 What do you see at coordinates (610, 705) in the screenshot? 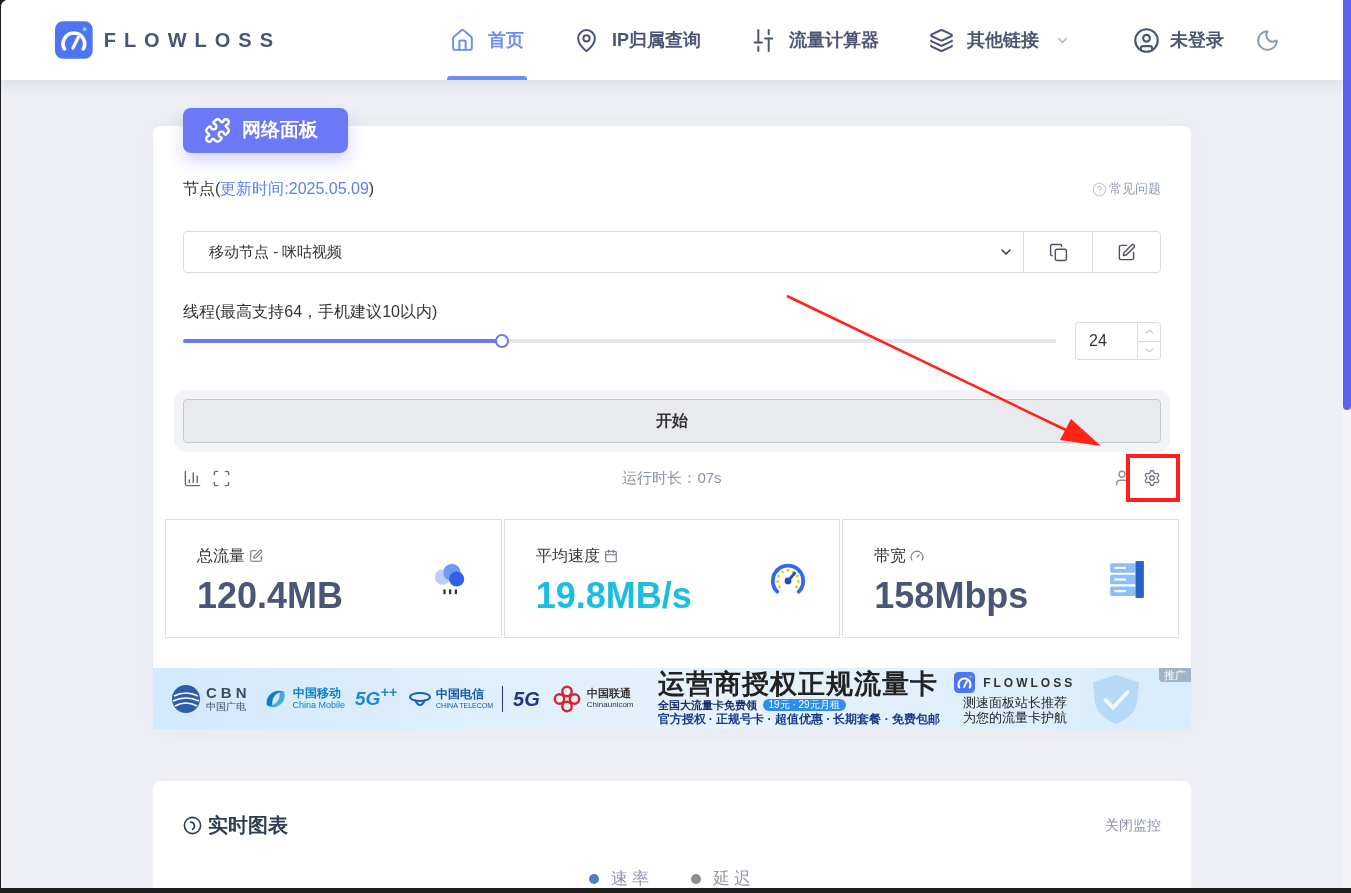
I see `partner-subtitle: Chinaunicom` at bounding box center [610, 705].